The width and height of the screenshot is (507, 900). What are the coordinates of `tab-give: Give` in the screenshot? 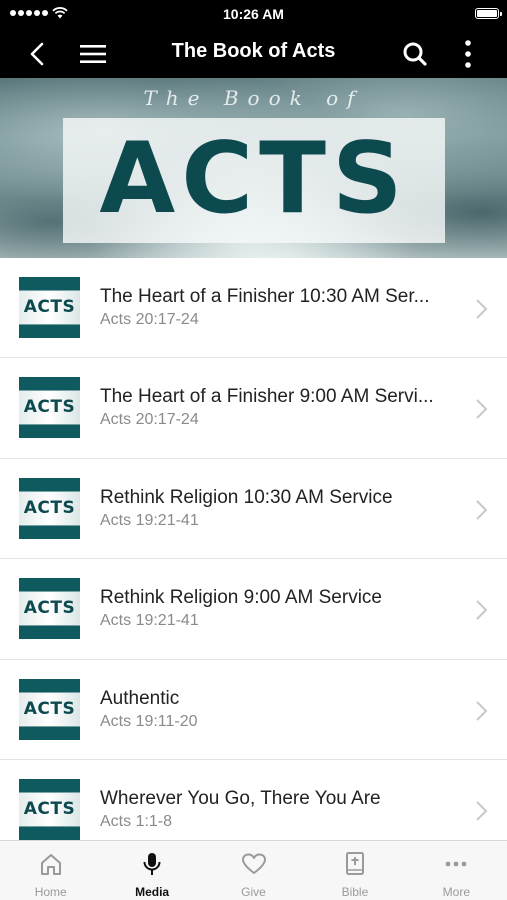 It's located at (253, 870).